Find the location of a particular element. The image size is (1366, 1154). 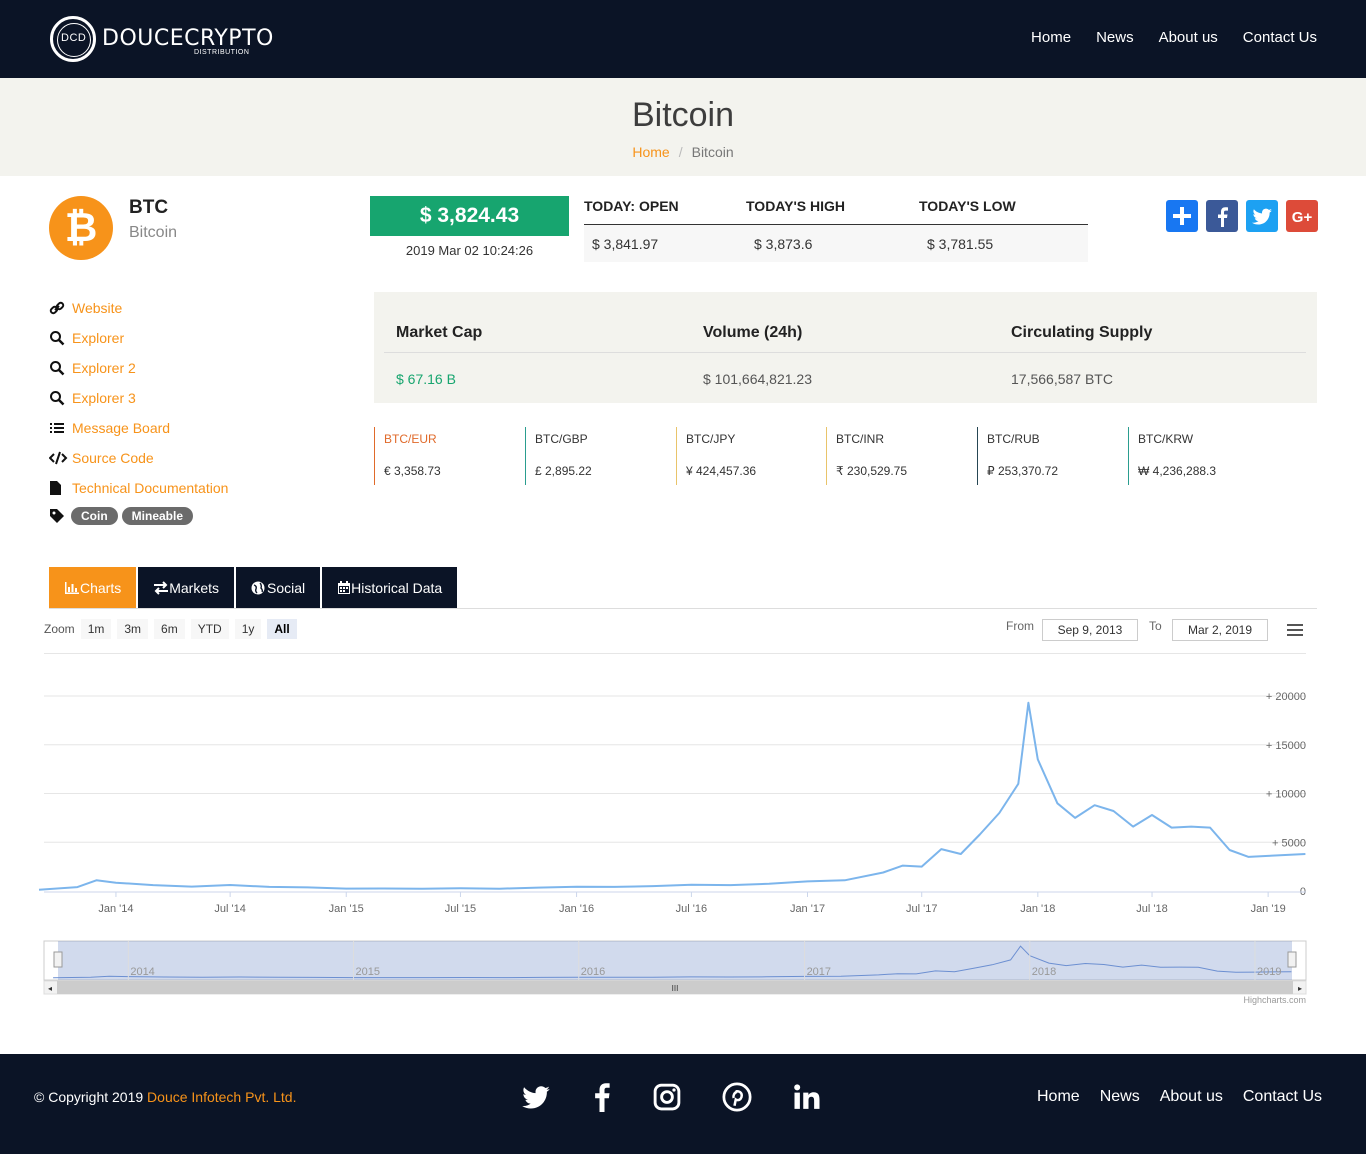

link-explorer: Explorer is located at coordinates (159, 338).